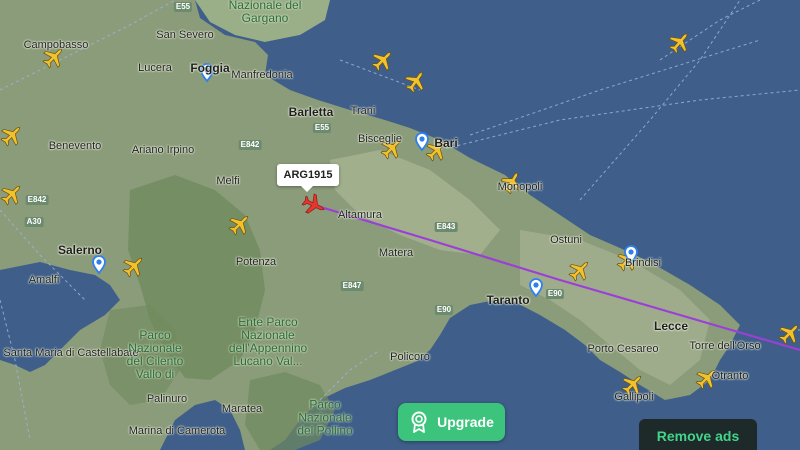  I want to click on remove-ads-button: Remove ads, so click(698, 434).